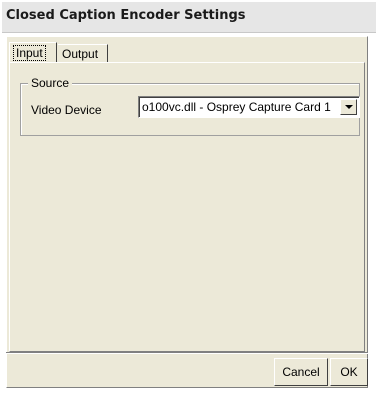 The width and height of the screenshot is (378, 394). I want to click on cancel-button: Cancel, so click(301, 372).